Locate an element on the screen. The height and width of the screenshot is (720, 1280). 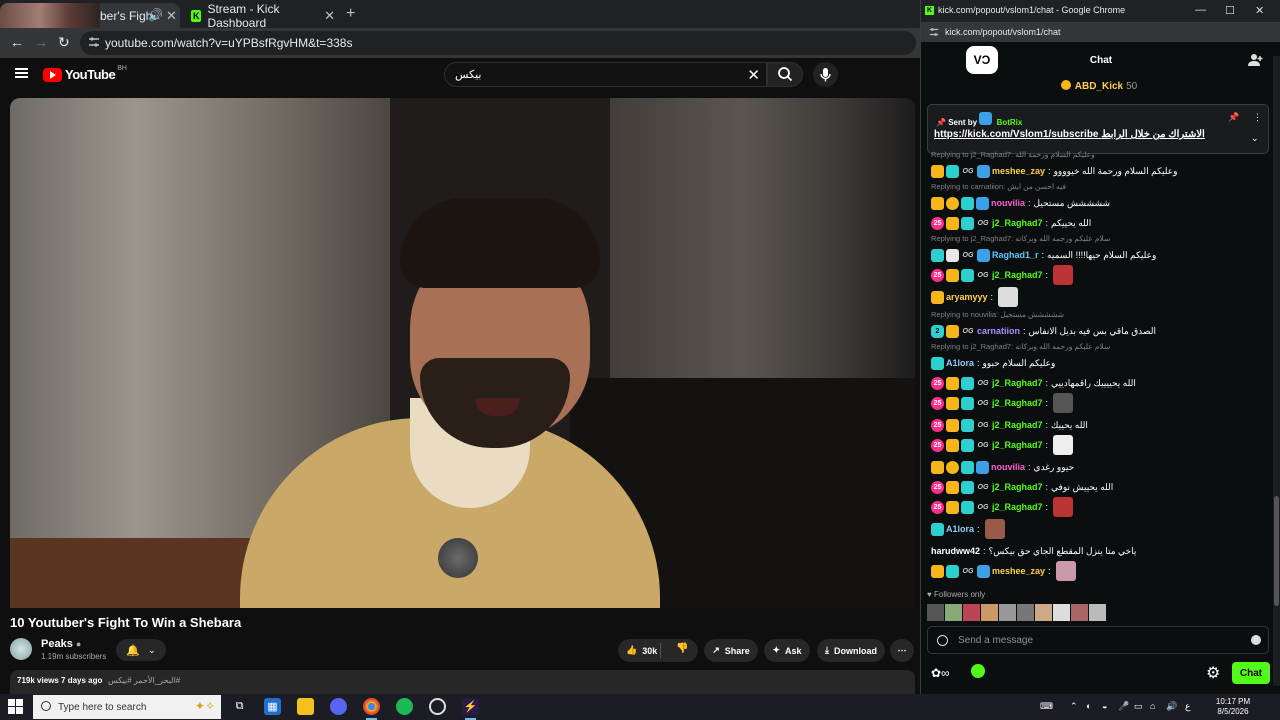
discord-icon is located at coordinates (338, 706).